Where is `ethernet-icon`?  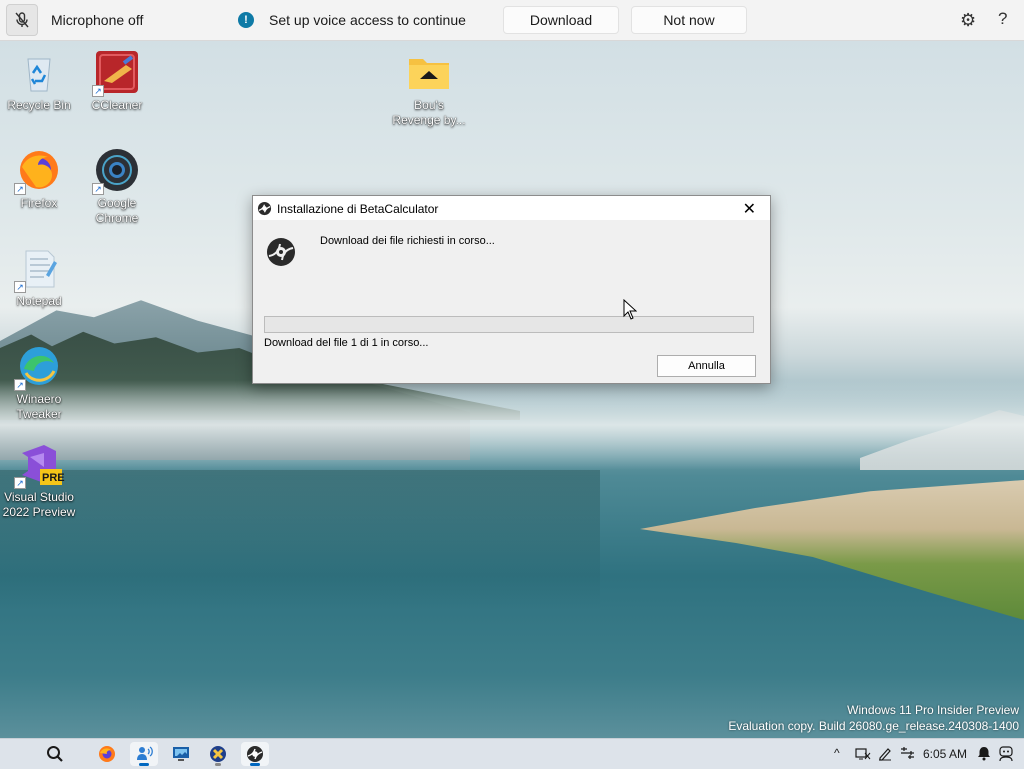
ethernet-icon is located at coordinates (907, 753).